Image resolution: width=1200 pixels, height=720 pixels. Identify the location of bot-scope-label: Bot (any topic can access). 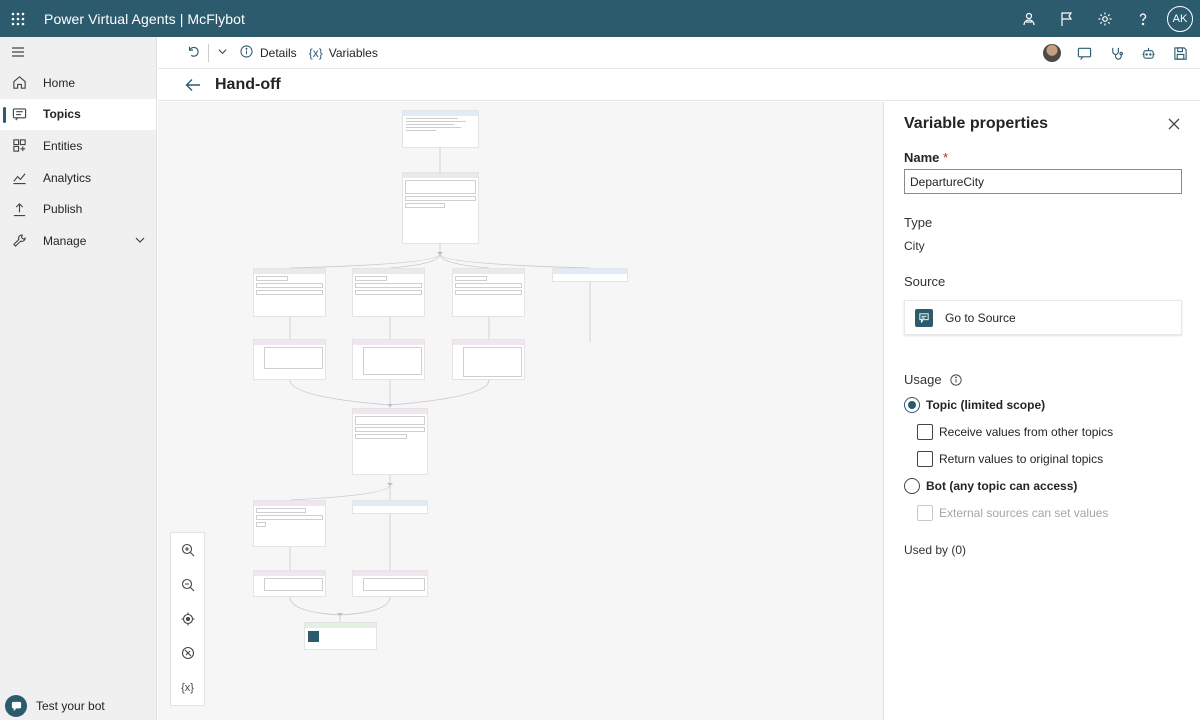
(1002, 486).